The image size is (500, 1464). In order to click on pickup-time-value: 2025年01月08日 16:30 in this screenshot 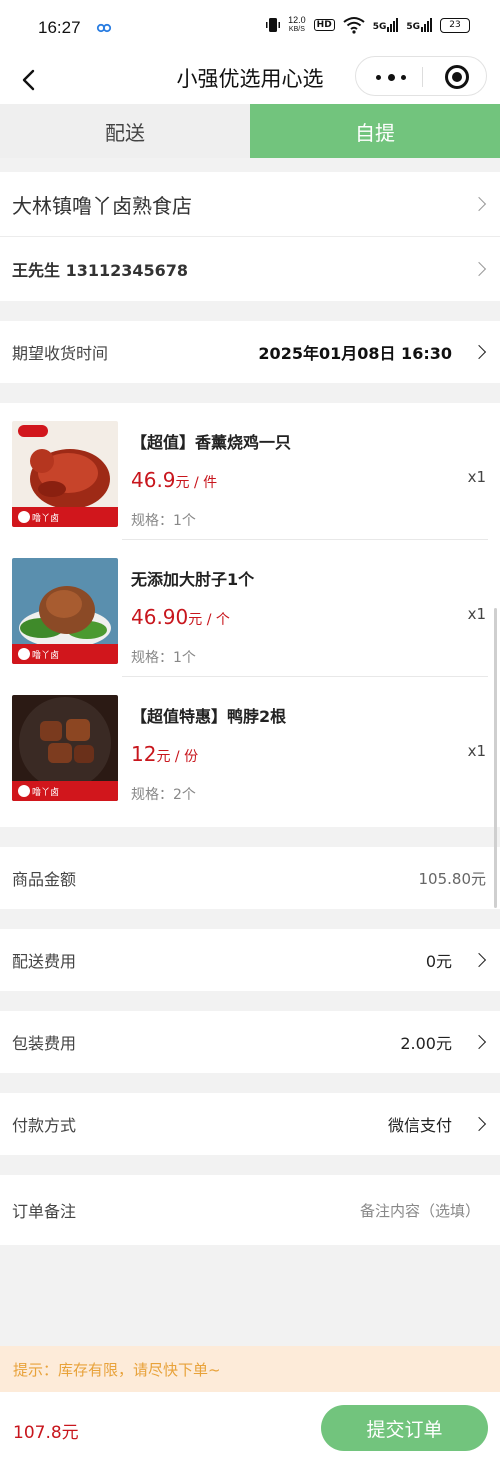, I will do `click(355, 353)`.